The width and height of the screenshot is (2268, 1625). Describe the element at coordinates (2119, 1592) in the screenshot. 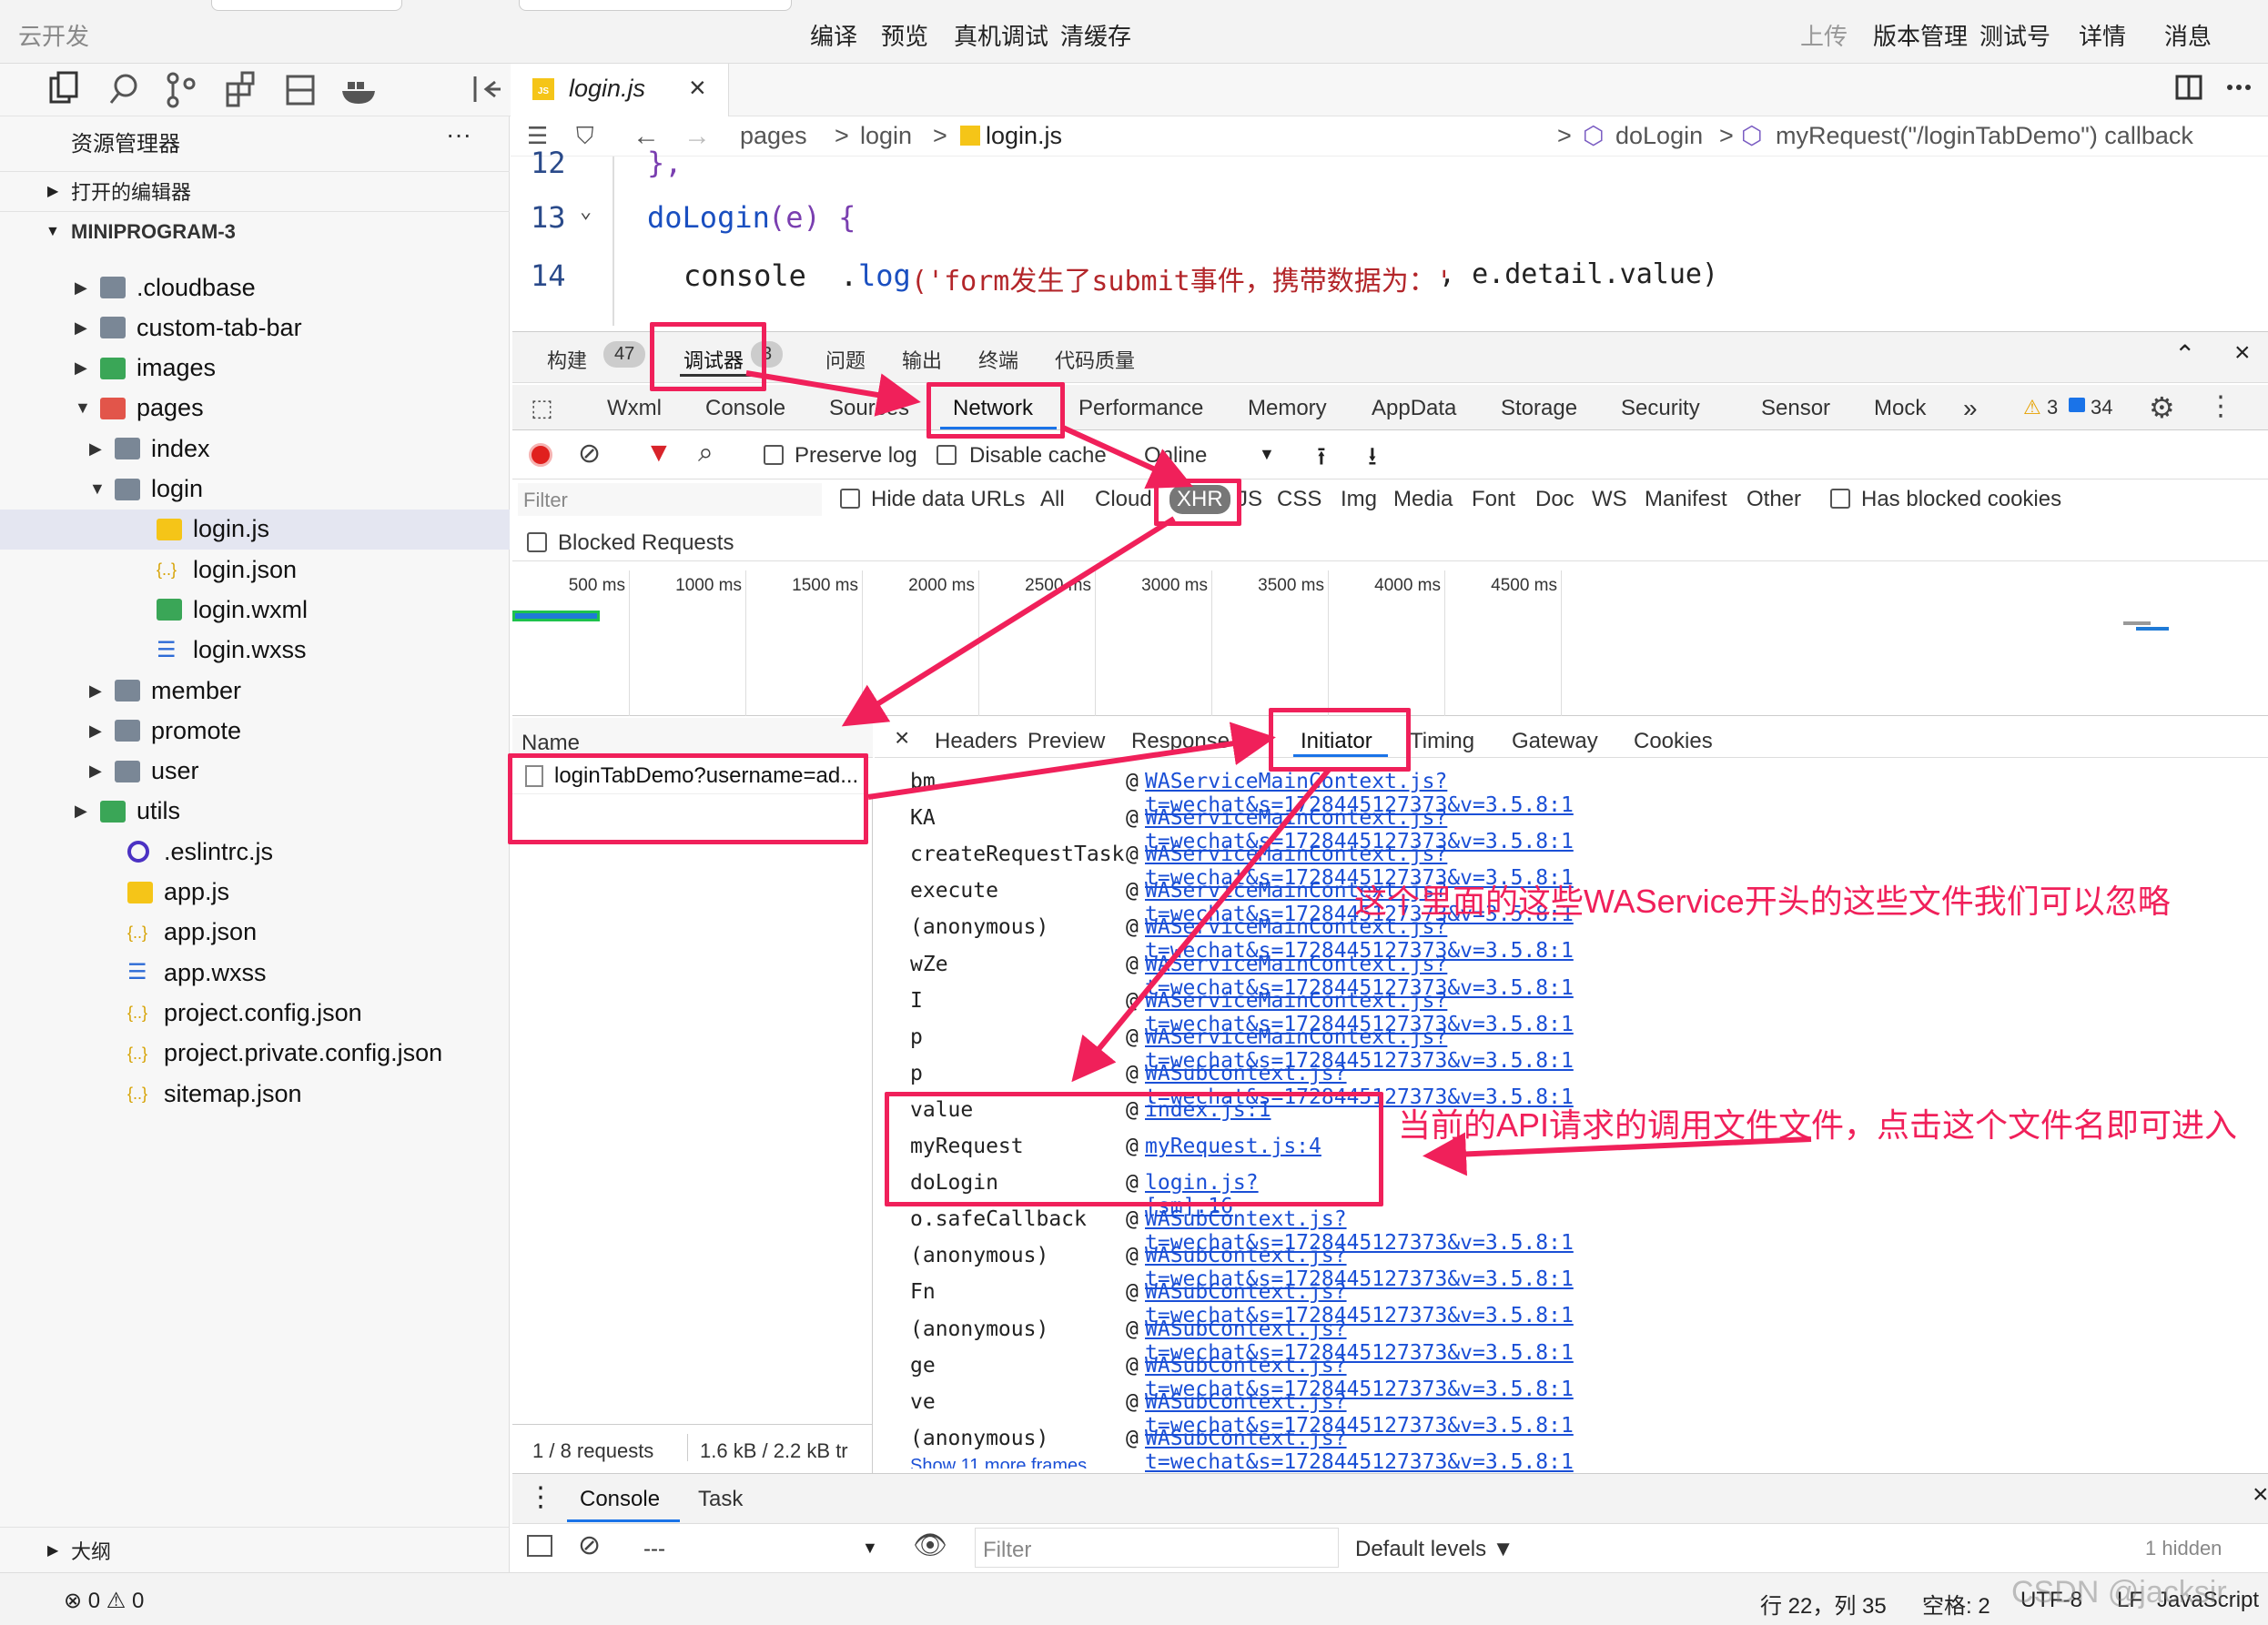

I see `csdn-watermark: CSDN @jacksir` at that location.